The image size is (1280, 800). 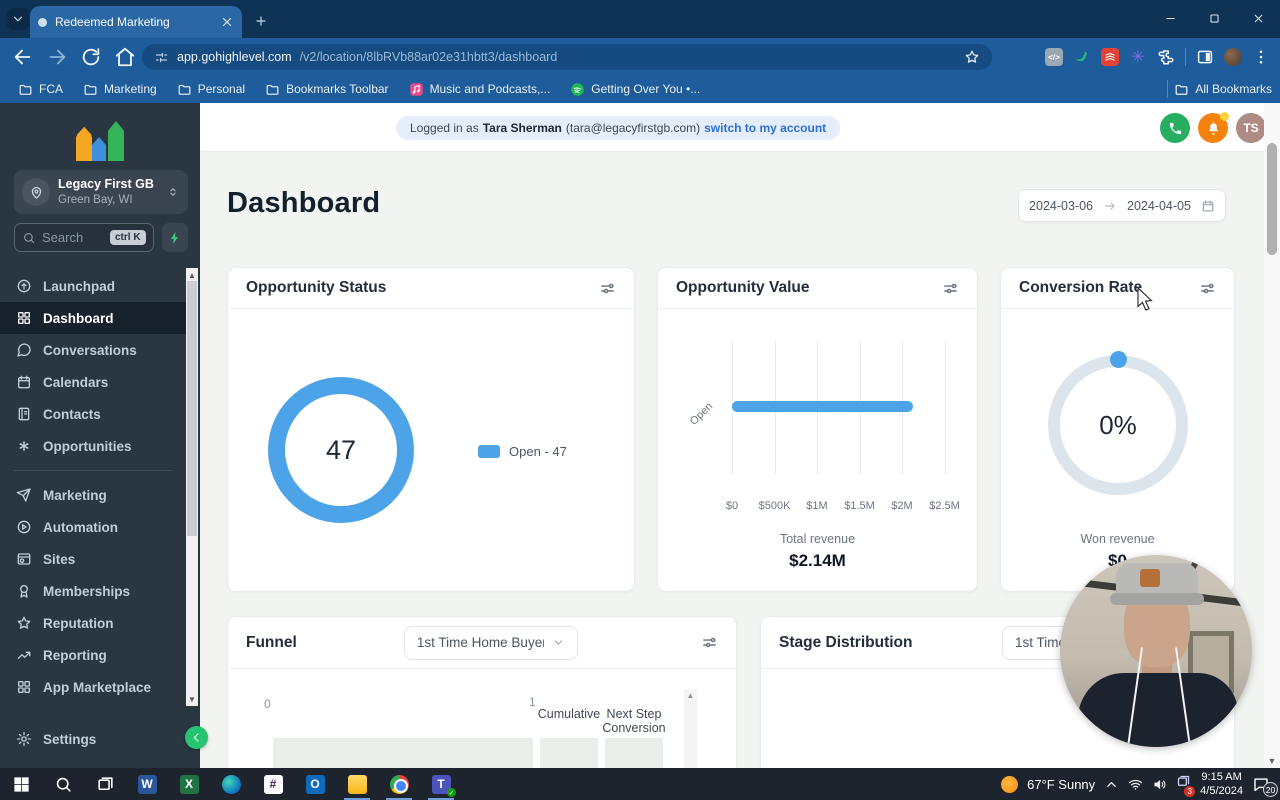 I want to click on excel-button: X, so click(x=189, y=784).